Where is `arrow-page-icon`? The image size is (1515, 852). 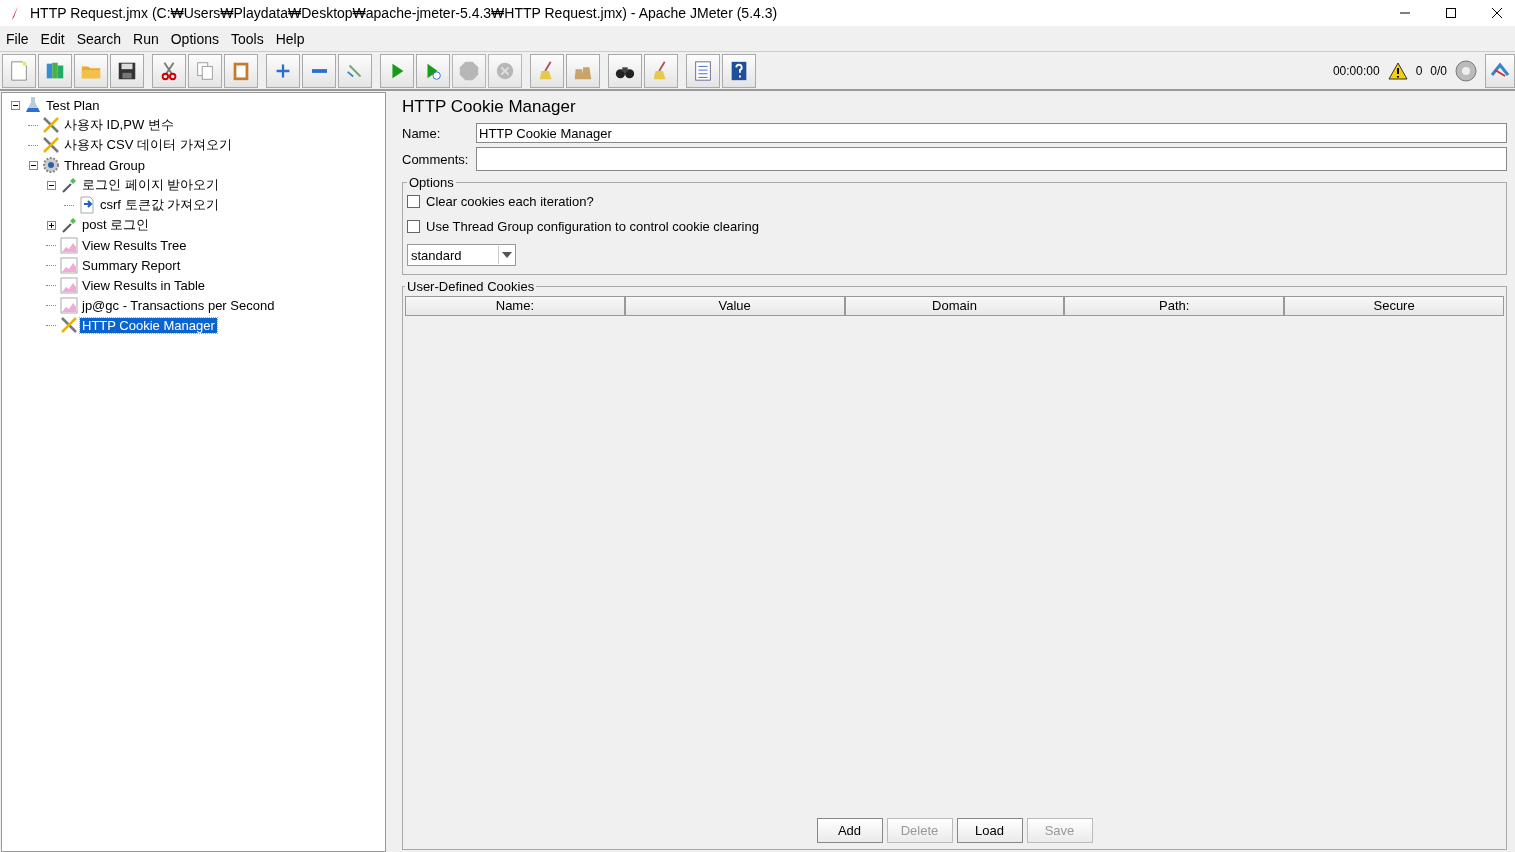
arrow-page-icon is located at coordinates (87, 205).